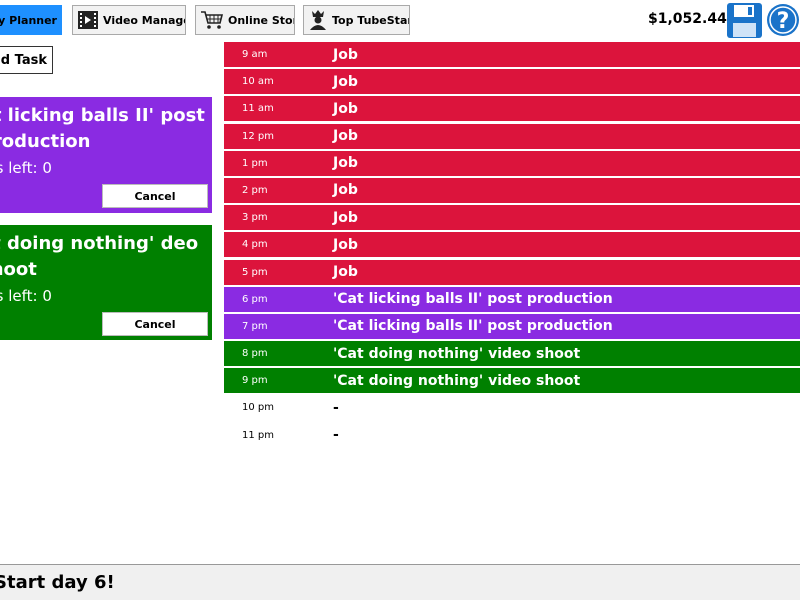 The width and height of the screenshot is (800, 600). Describe the element at coordinates (255, 299) in the screenshot. I see `slot-time: 6 pm` at that location.